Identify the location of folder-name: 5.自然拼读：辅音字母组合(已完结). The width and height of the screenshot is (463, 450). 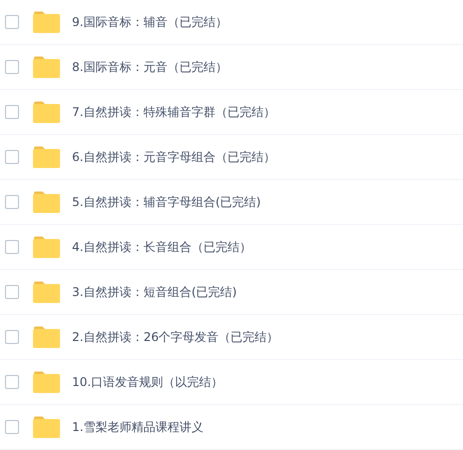
(166, 202).